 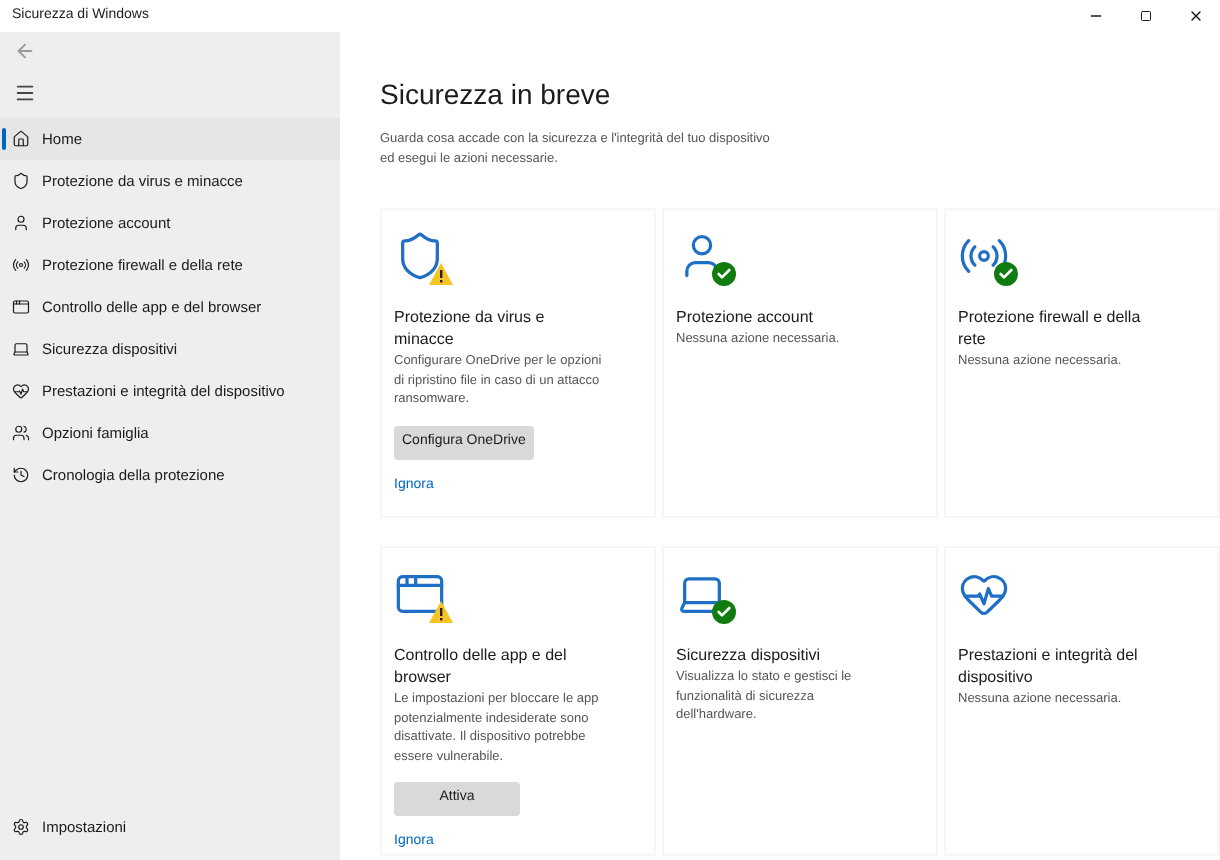 I want to click on page-title: Sicurezza in breve, so click(x=496, y=94).